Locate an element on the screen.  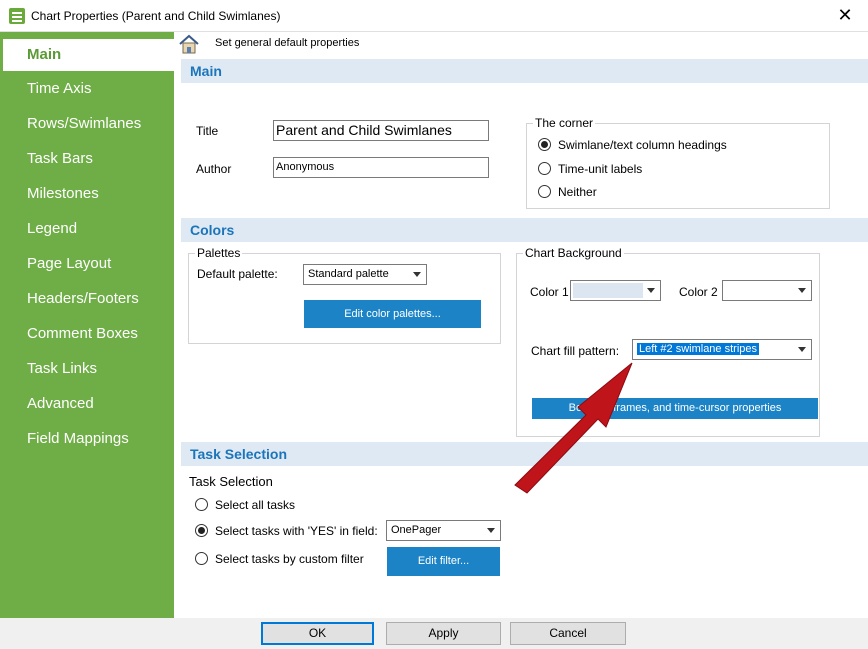
author-label: Author is located at coordinates (214, 169).